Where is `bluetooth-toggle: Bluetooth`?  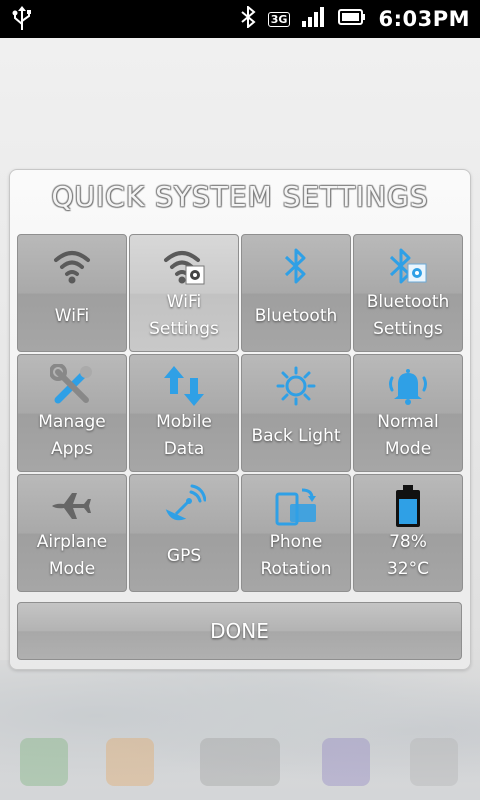 bluetooth-toggle: Bluetooth is located at coordinates (296, 293).